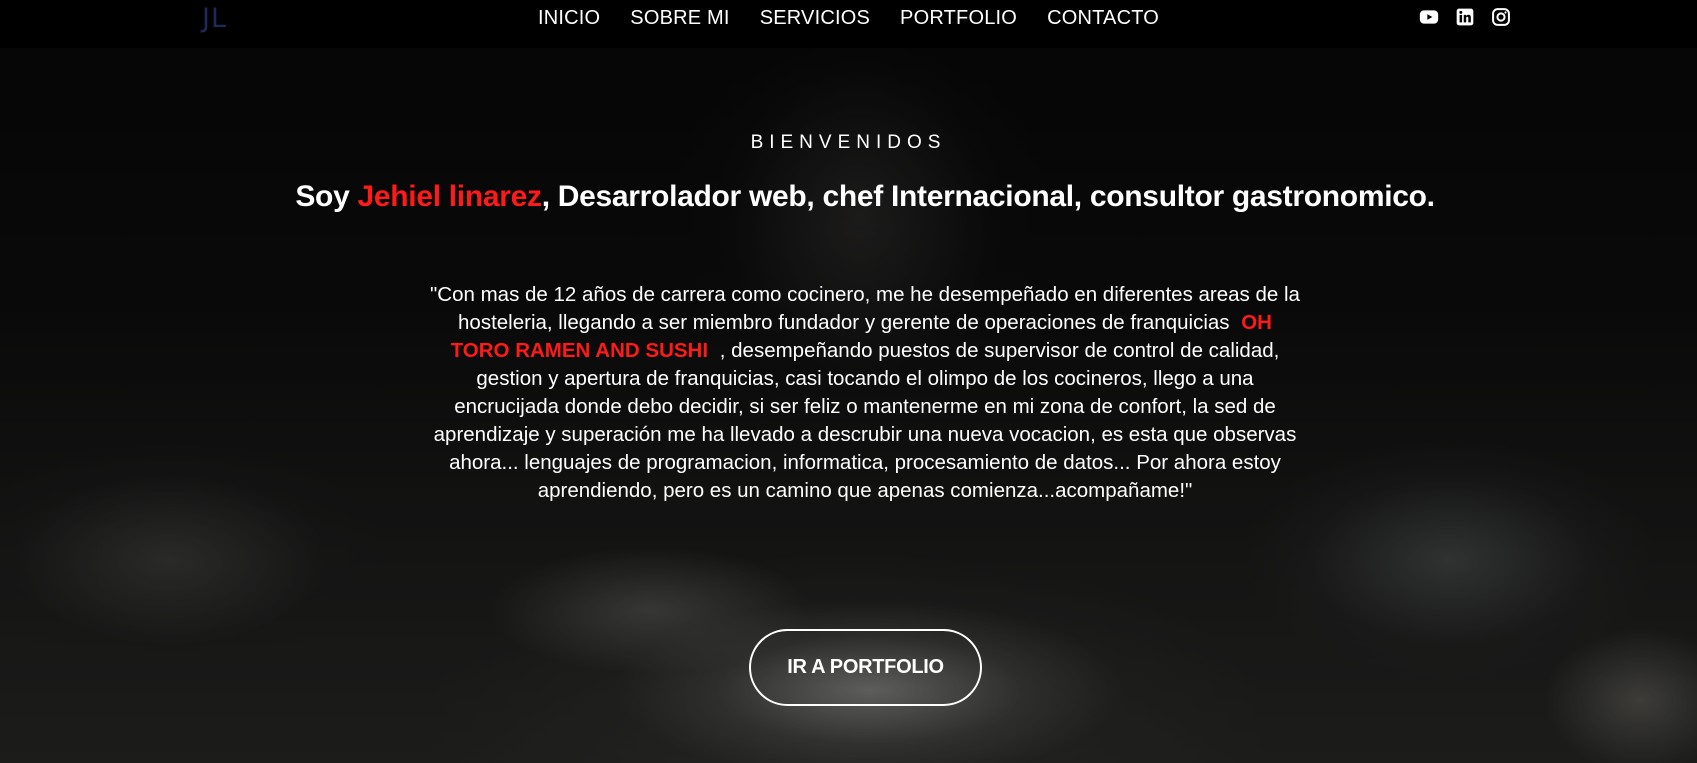  Describe the element at coordinates (958, 18) in the screenshot. I see `nav-link-portfolio: PORTFOLIO` at that location.